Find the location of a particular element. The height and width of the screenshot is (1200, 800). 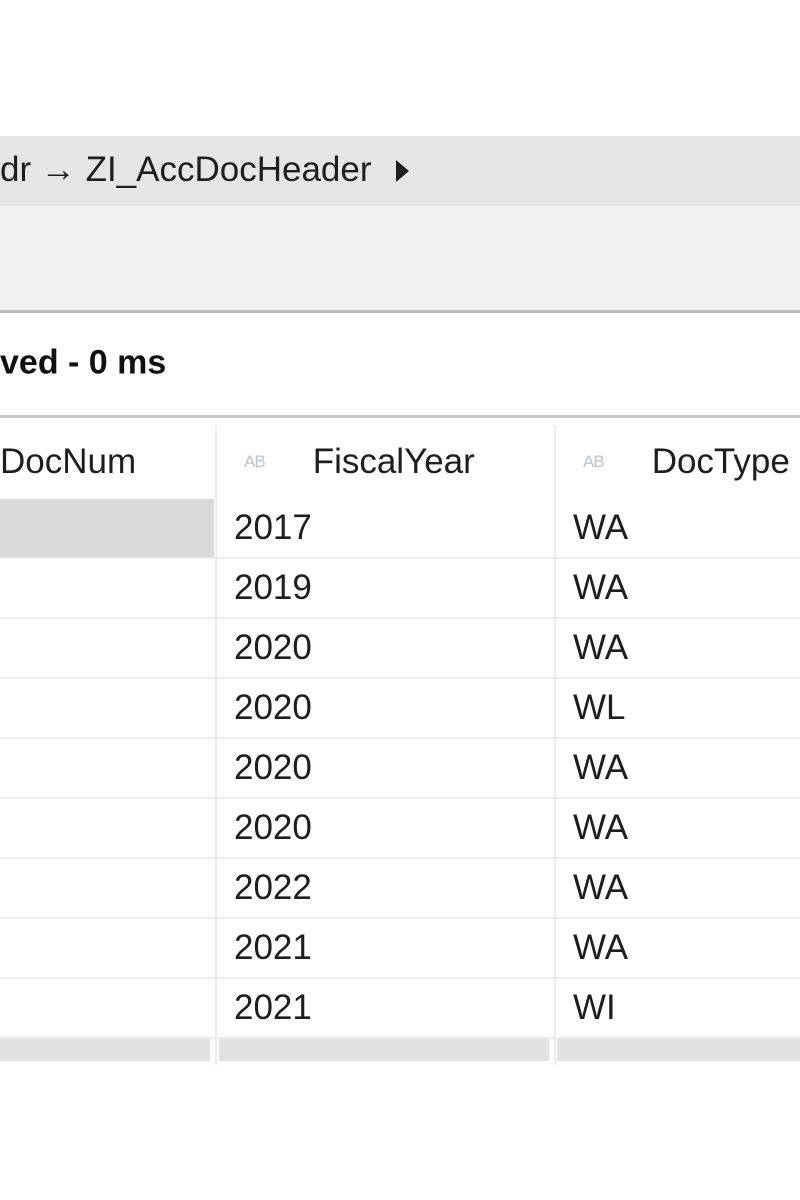

table-row: 2020 WL is located at coordinates (400, 709).